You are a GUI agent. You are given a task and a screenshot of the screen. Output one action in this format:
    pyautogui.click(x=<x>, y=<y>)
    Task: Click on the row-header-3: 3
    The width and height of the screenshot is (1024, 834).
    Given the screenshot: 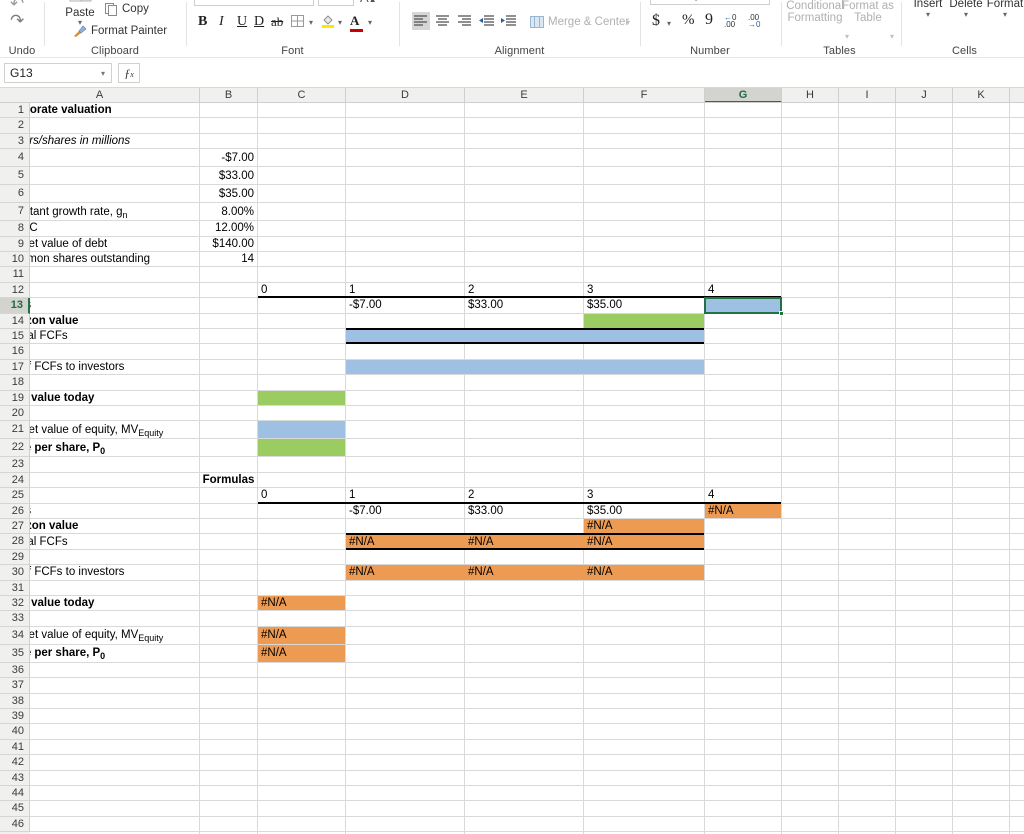 What is the action you would take?
    pyautogui.click(x=15, y=141)
    